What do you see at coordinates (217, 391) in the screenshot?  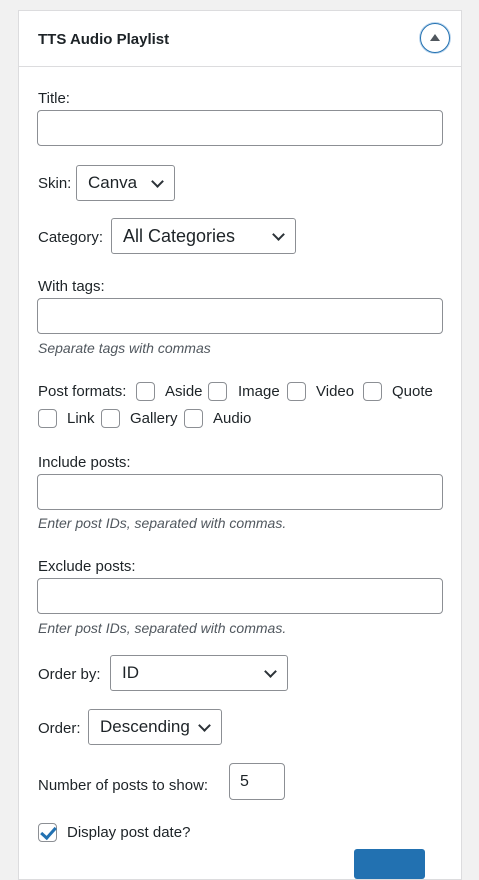 I see `format-image-checkbox` at bounding box center [217, 391].